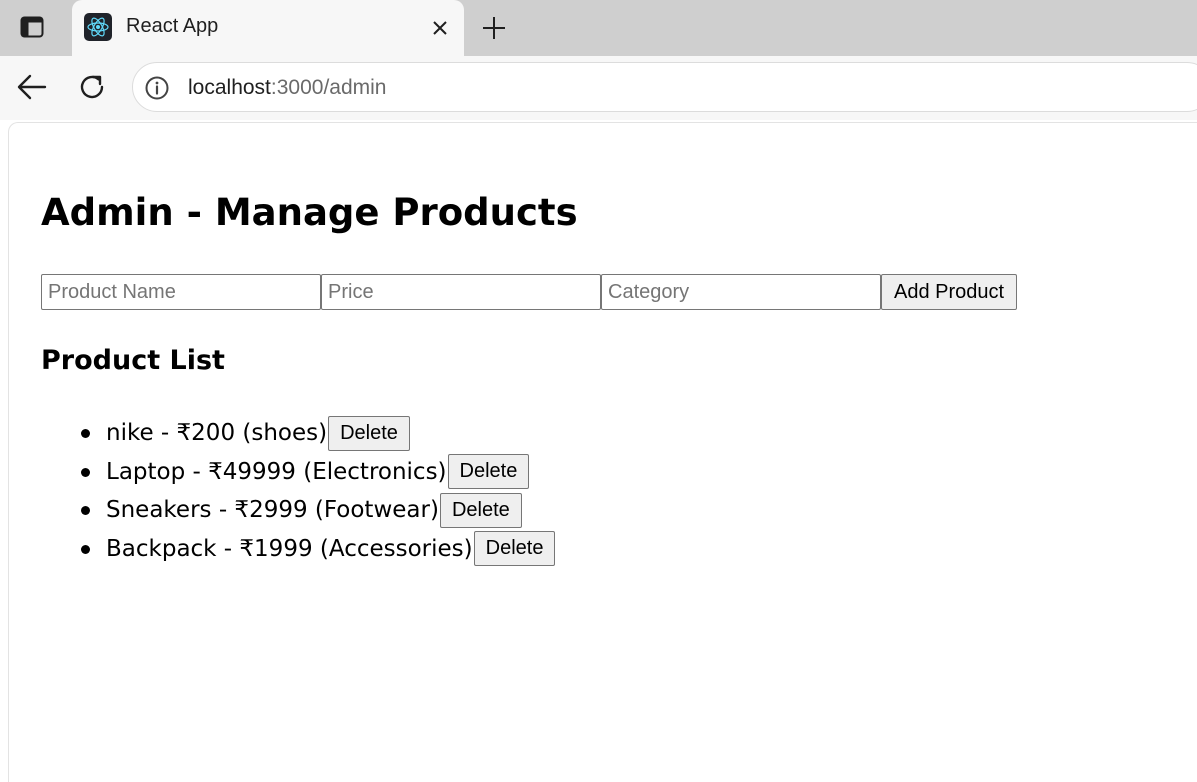  Describe the element at coordinates (32, 27) in the screenshot. I see `sidebar-toggle-icon` at that location.